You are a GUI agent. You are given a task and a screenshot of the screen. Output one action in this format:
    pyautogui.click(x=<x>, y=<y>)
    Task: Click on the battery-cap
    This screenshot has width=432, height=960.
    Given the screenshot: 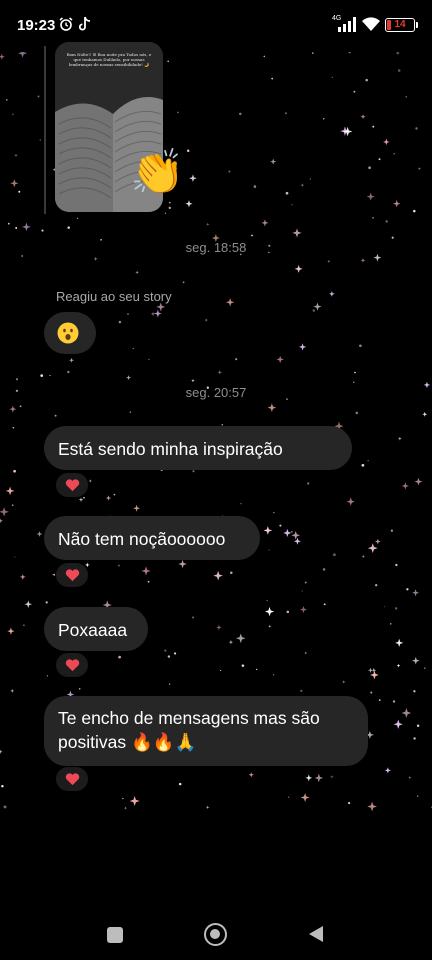 What is the action you would take?
    pyautogui.click(x=417, y=25)
    